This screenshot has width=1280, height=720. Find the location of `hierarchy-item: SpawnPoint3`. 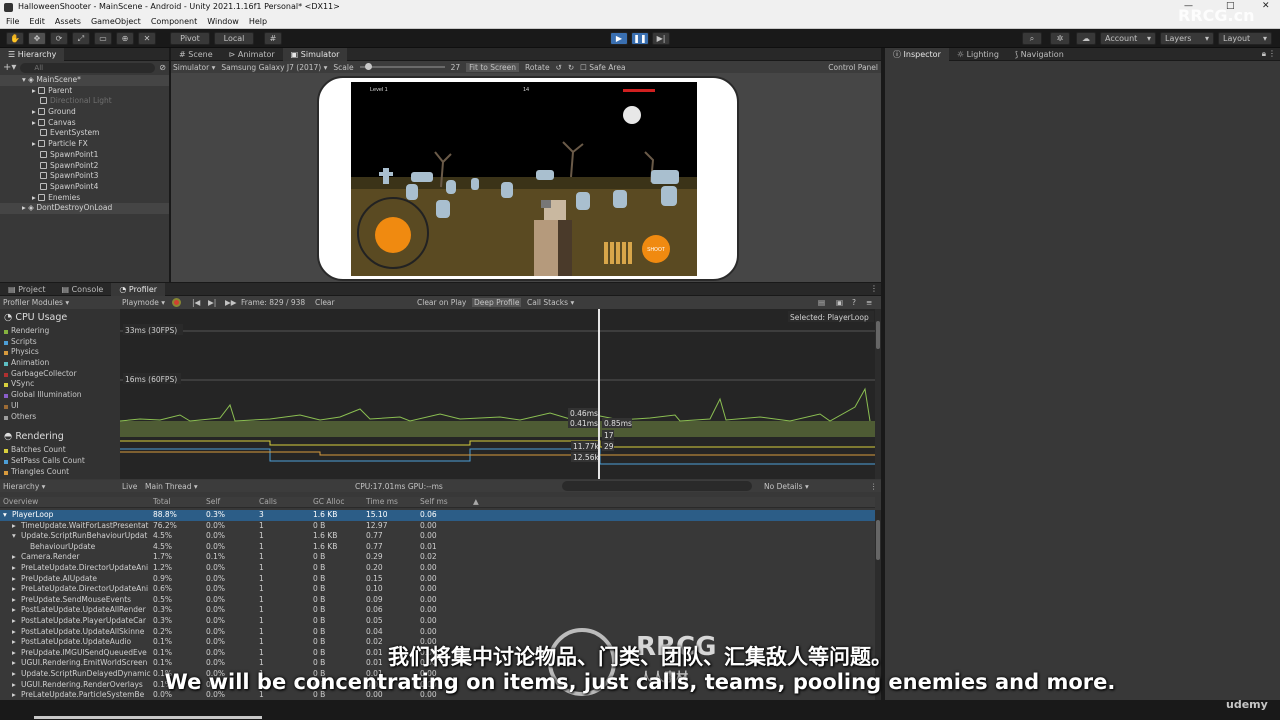

hierarchy-item: SpawnPoint3 is located at coordinates (84, 176).